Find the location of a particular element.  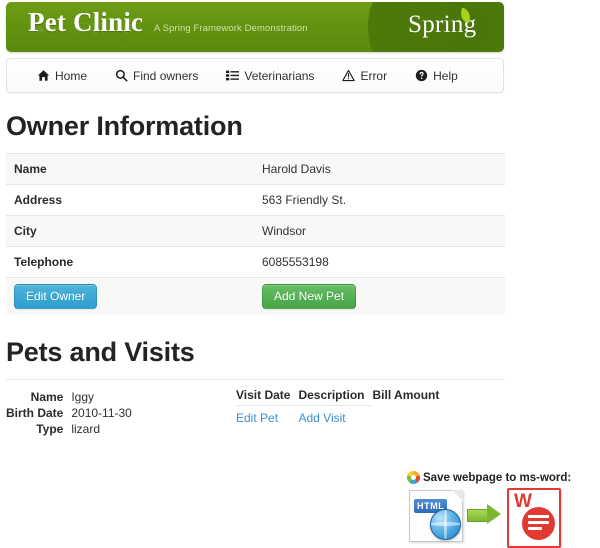

pets-and-visits-title: Pets and Visits is located at coordinates (100, 351).